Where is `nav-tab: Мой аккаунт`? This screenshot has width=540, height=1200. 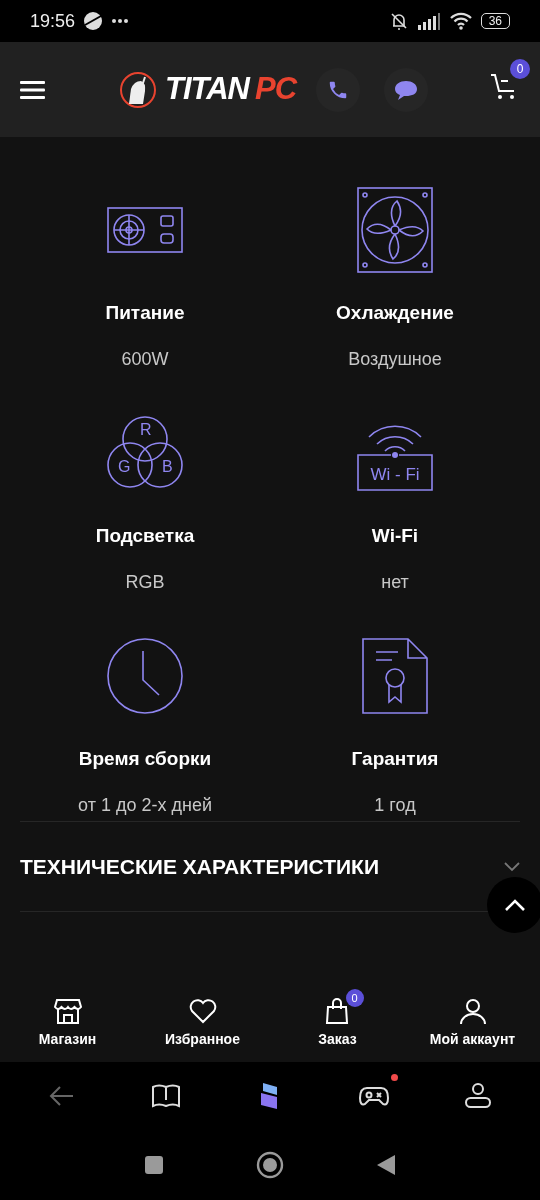 nav-tab: Мой аккаунт is located at coordinates (472, 1023).